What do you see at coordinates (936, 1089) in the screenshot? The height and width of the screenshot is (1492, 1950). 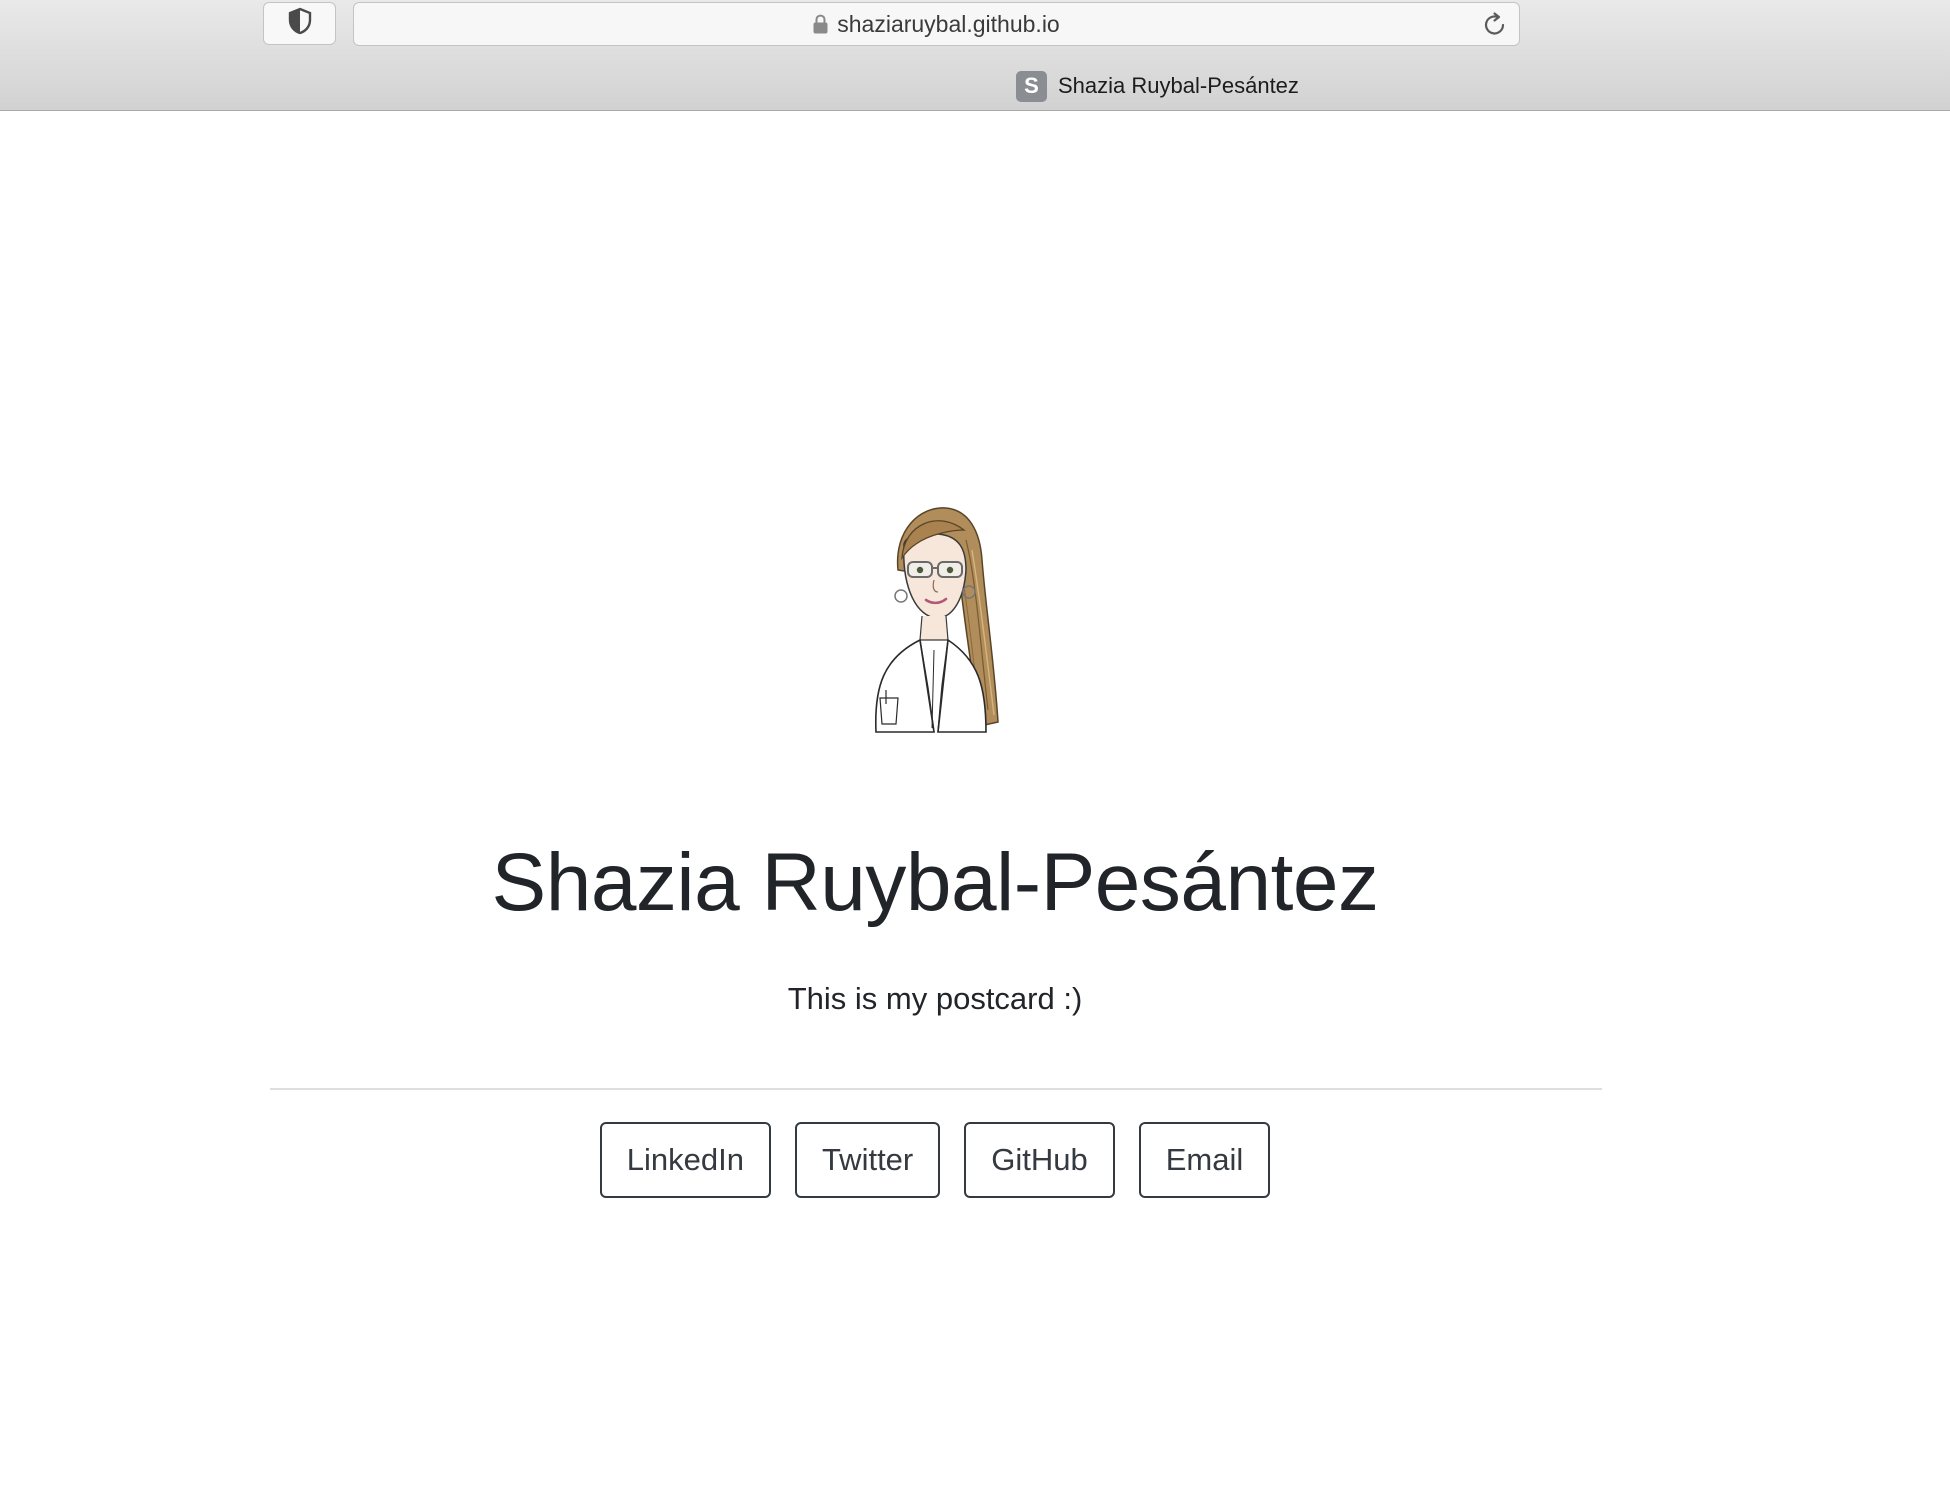 I see `divider` at bounding box center [936, 1089].